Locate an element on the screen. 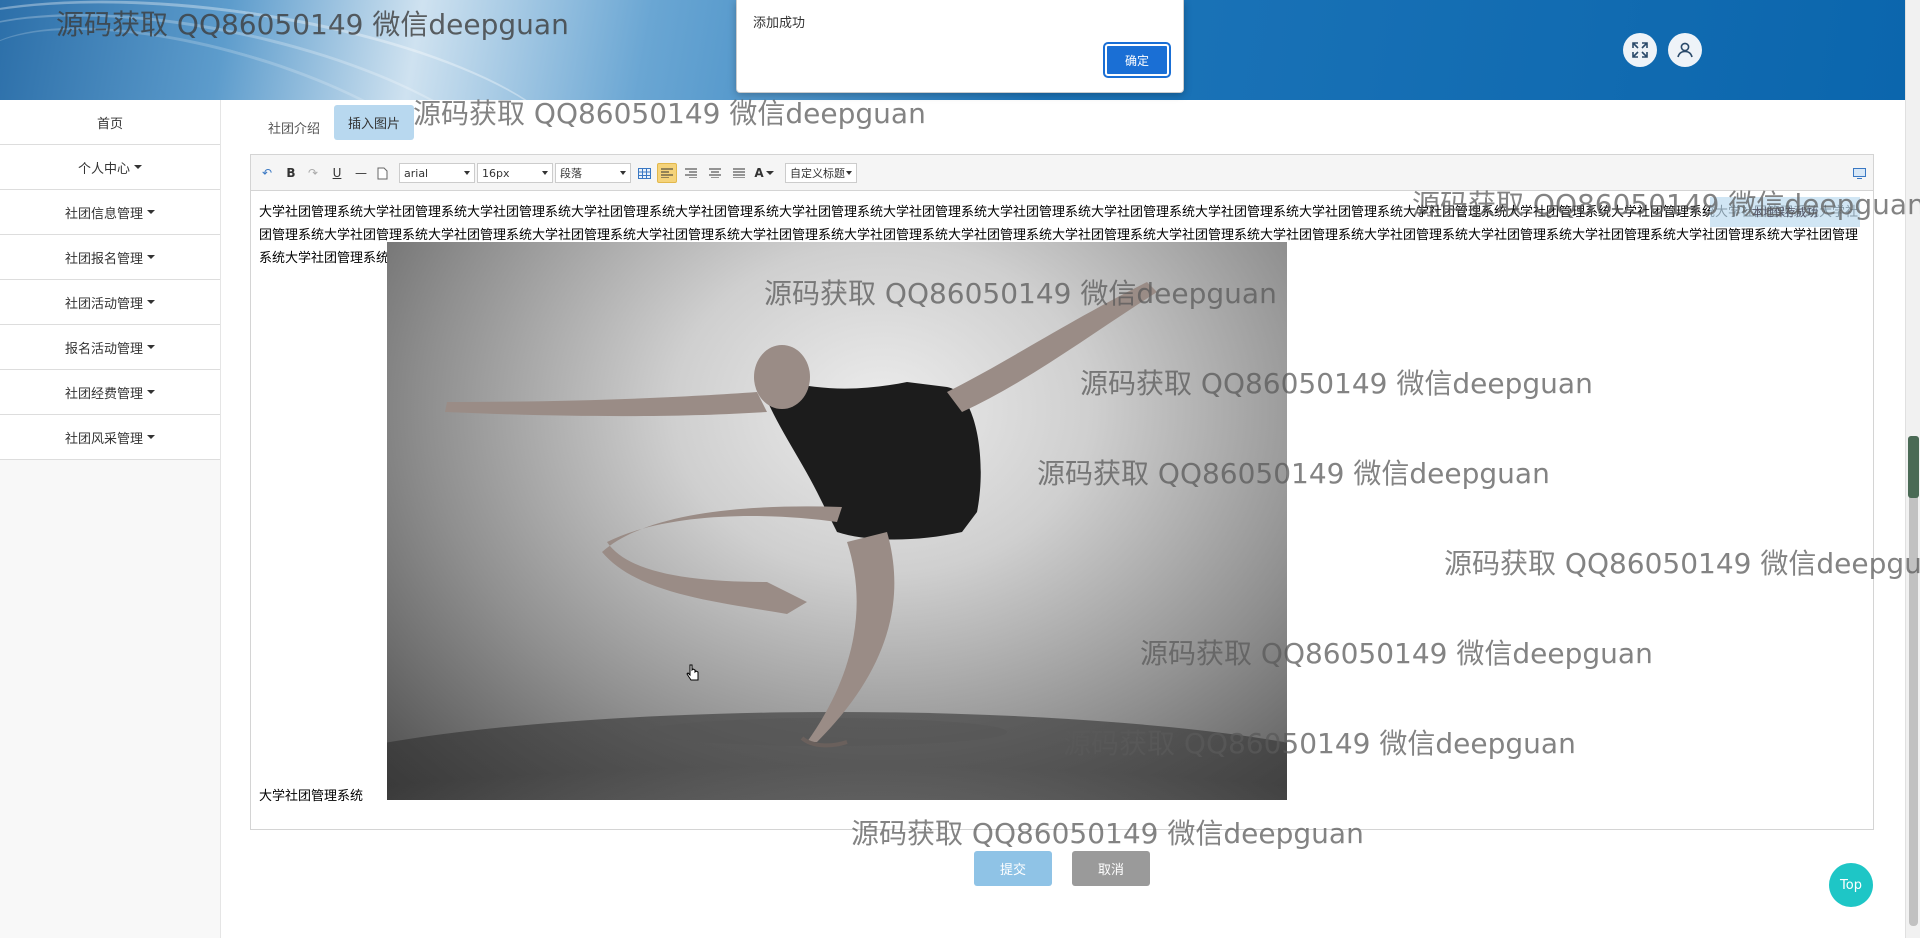 This screenshot has width=1920, height=938. sidebar-item-club-activity: 社团活动管理 is located at coordinates (110, 302).